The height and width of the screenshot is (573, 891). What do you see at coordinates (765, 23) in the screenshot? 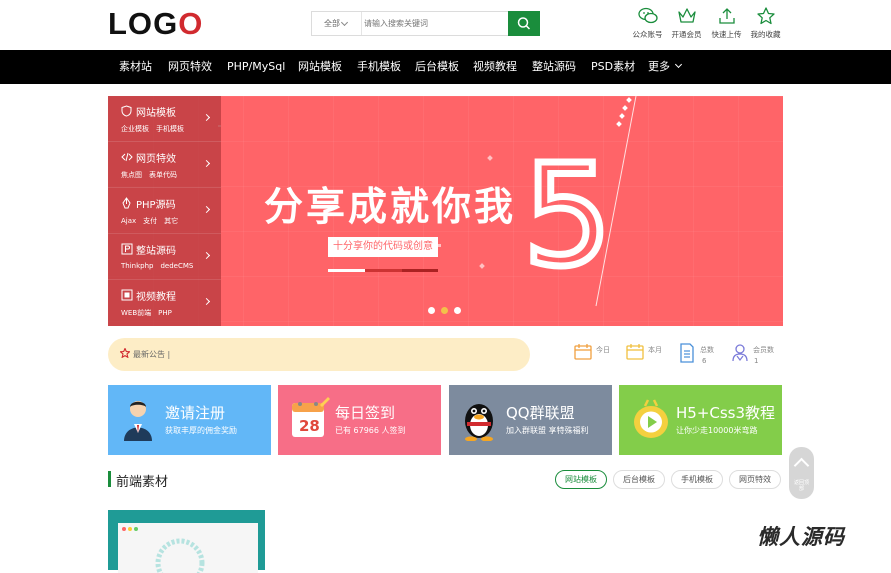
I see `favorites-button: 我的收藏` at bounding box center [765, 23].